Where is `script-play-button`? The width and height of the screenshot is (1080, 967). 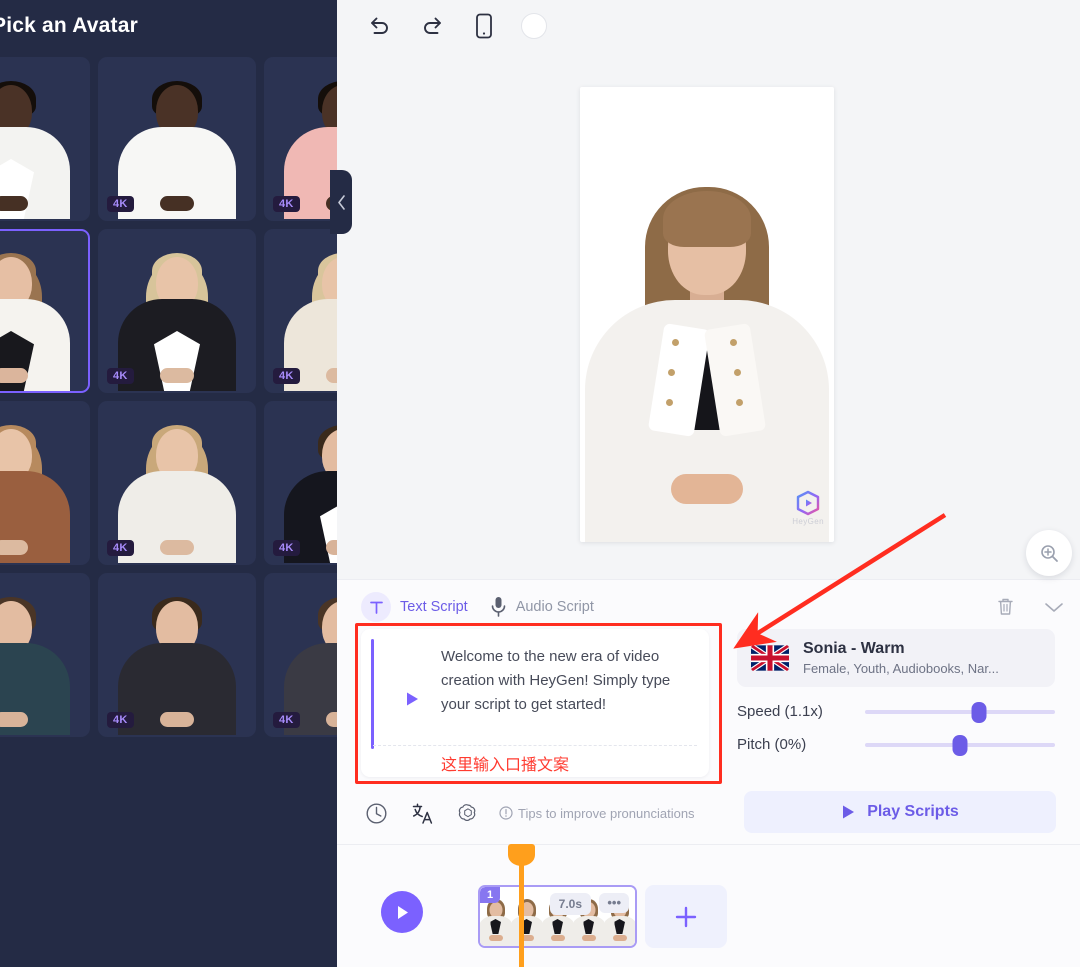 script-play-button is located at coordinates (412, 701).